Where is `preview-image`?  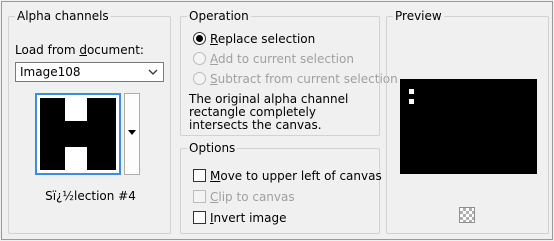
preview-image is located at coordinates (468, 126).